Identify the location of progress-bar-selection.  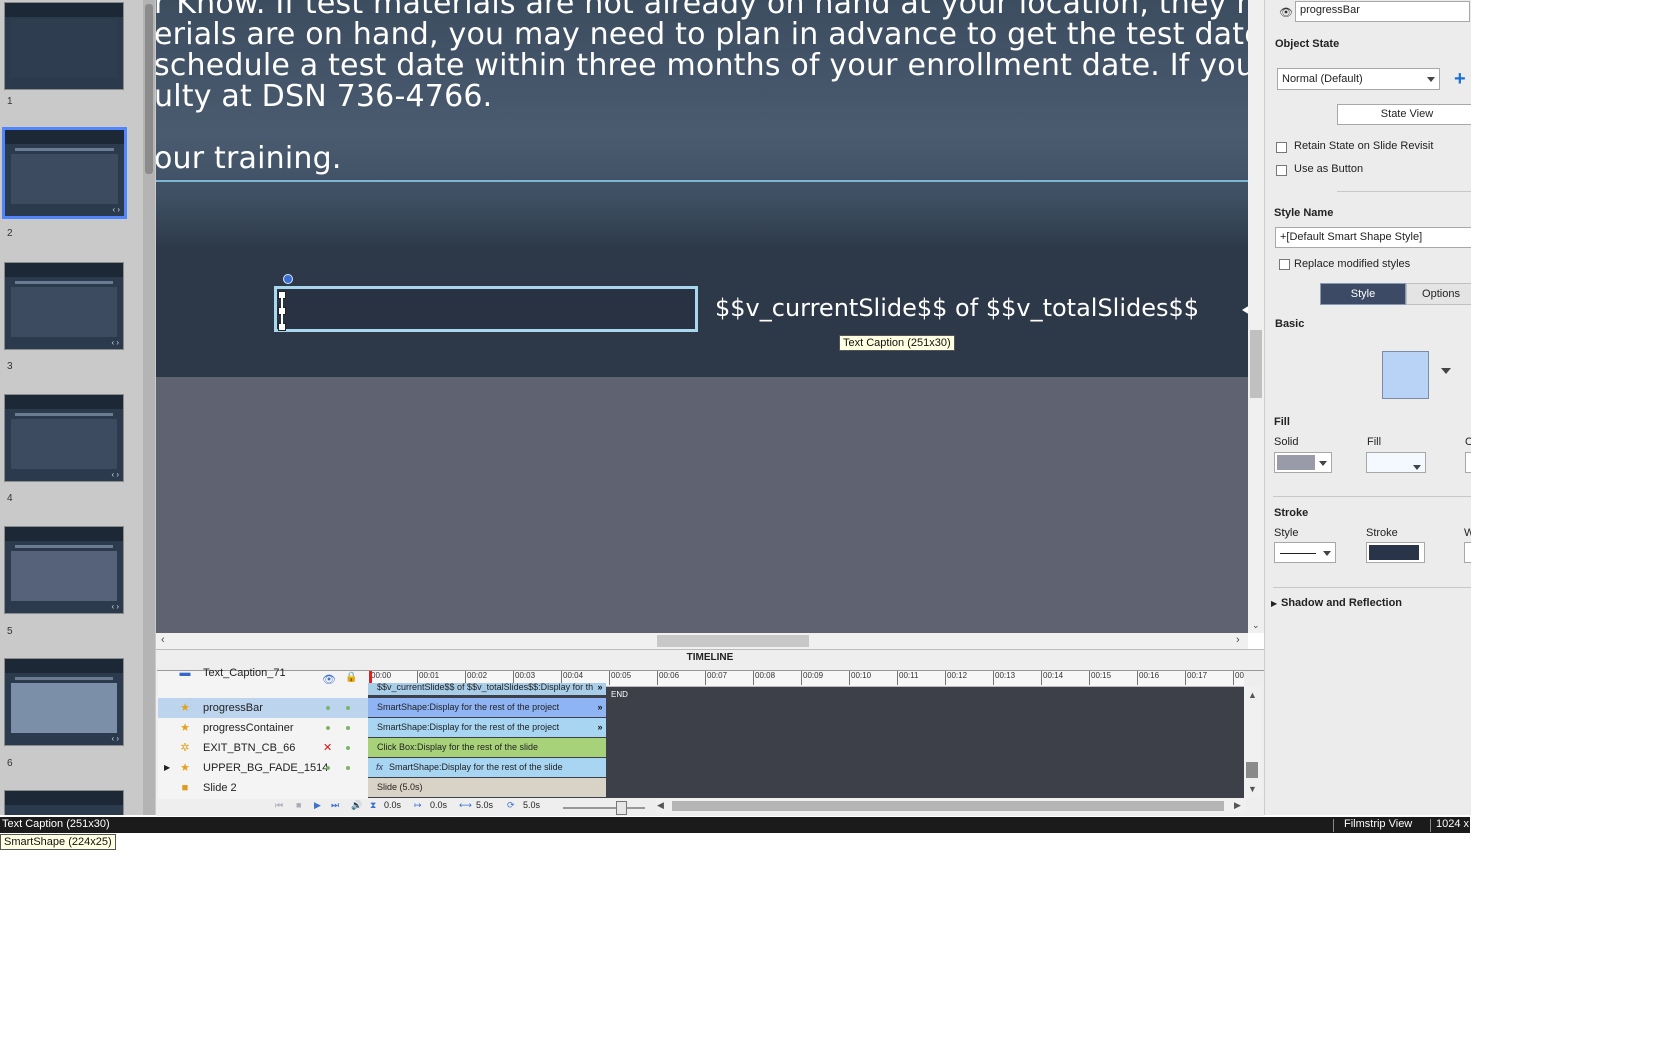
(284, 311).